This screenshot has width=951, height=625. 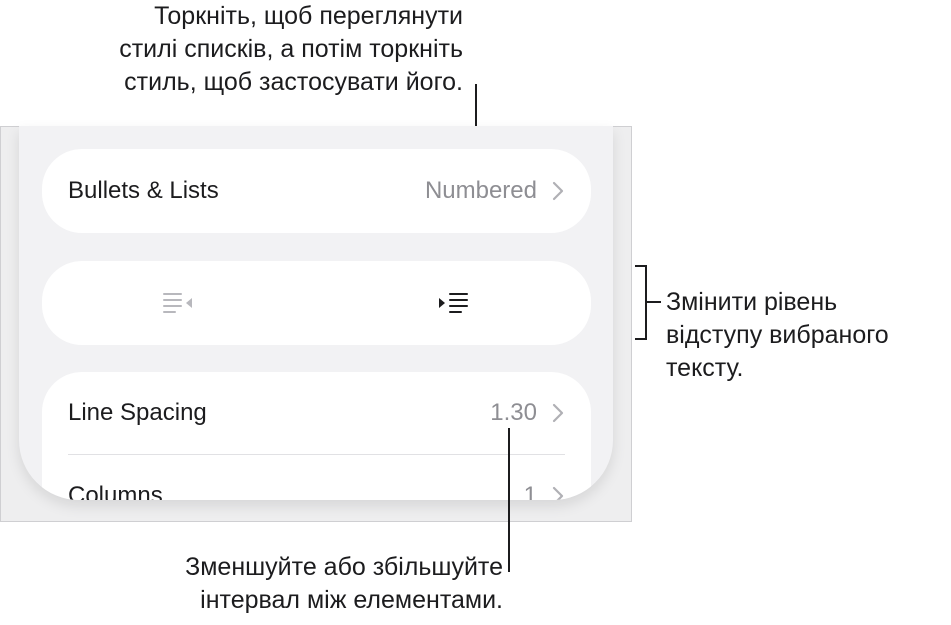 I want to click on increase-indent-button, so click(x=453, y=303).